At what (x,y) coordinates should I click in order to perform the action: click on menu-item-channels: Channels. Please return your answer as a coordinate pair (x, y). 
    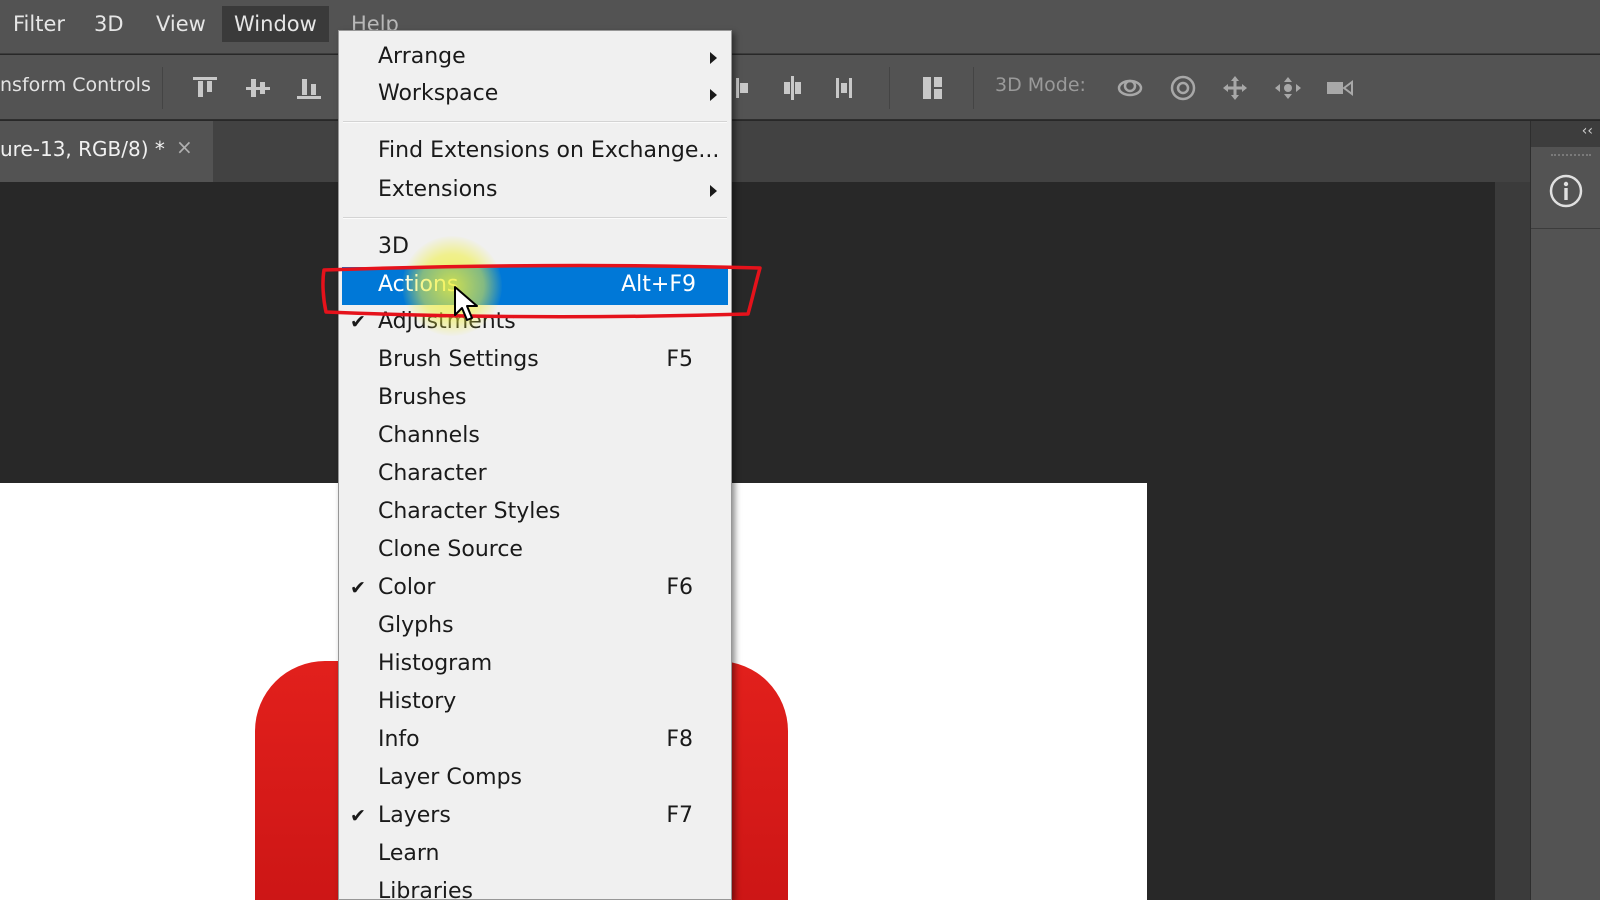
    Looking at the image, I should click on (535, 437).